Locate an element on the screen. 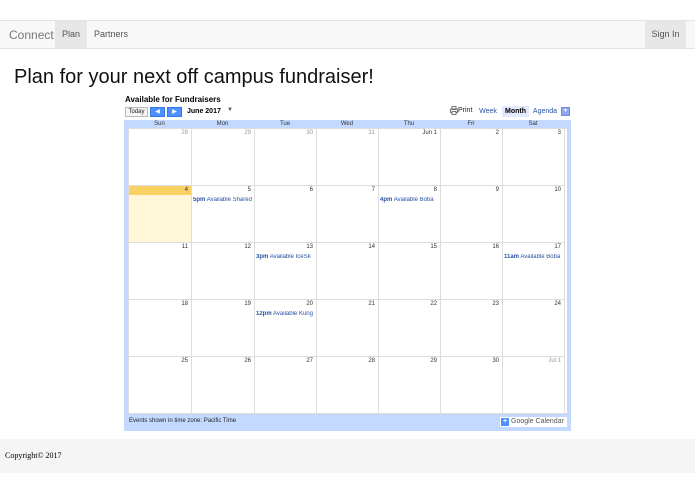  day-number: 19 is located at coordinates (247, 304).